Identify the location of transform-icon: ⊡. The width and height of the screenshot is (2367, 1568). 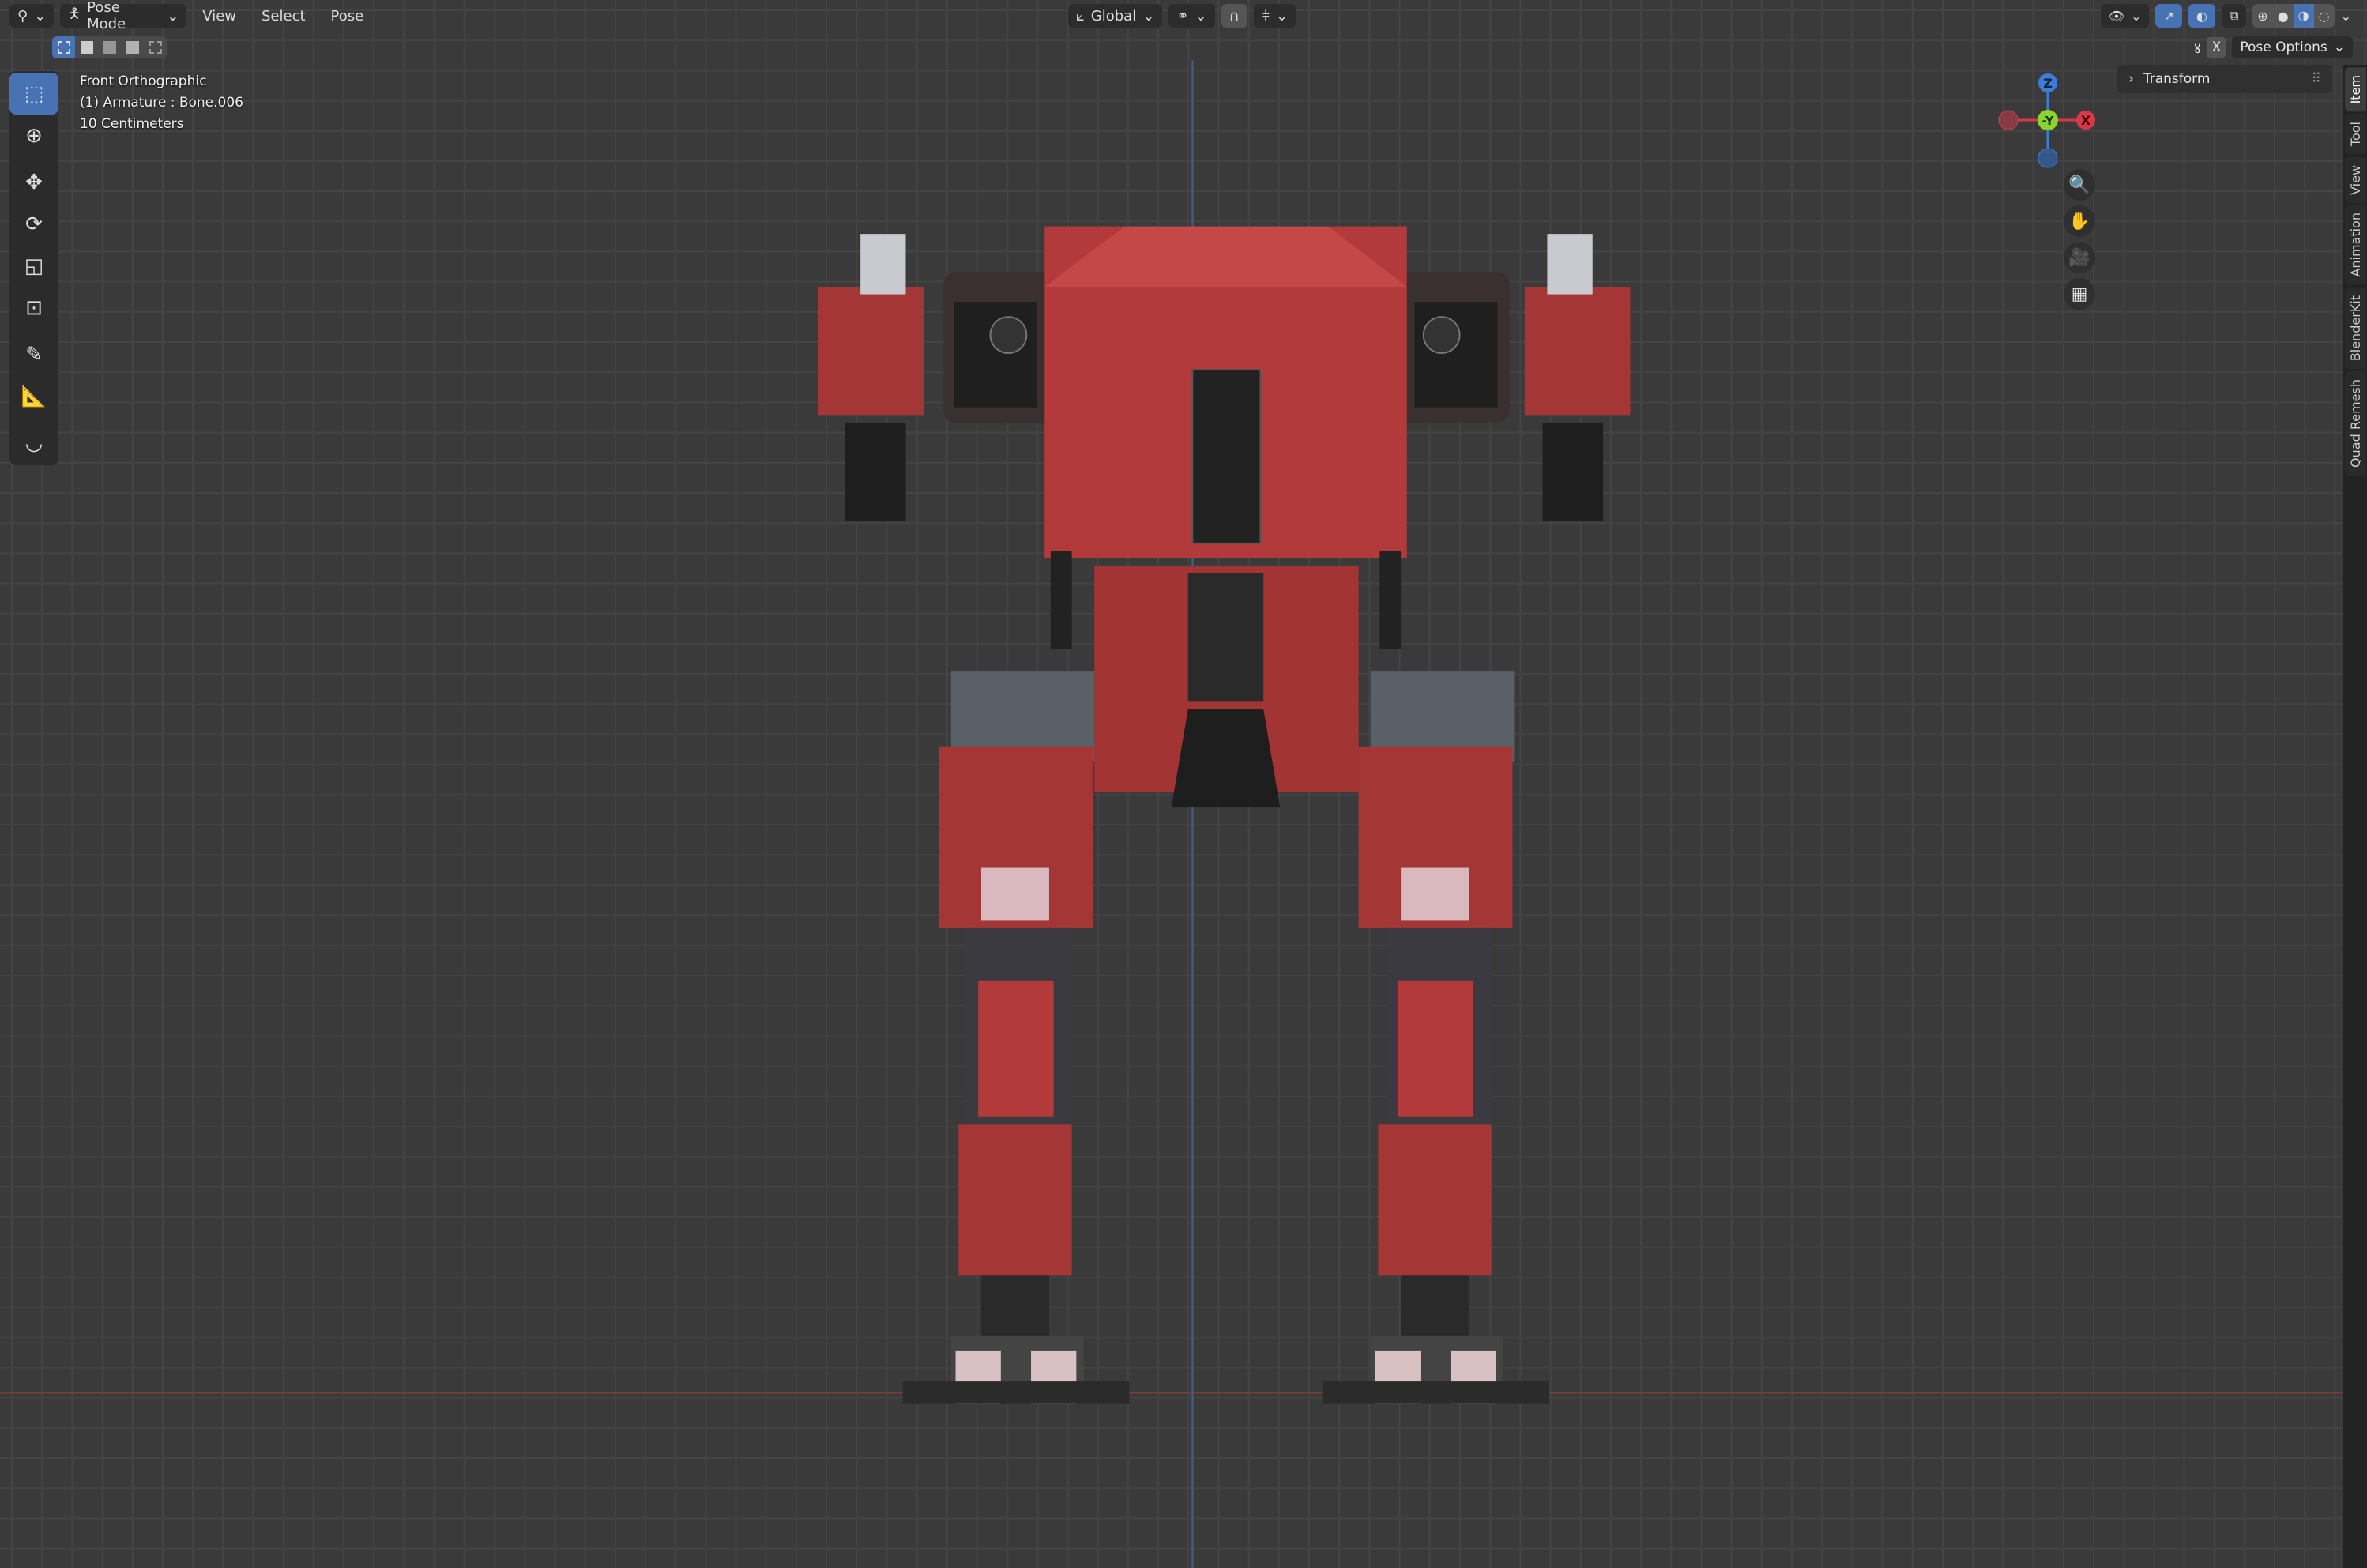
(34, 307).